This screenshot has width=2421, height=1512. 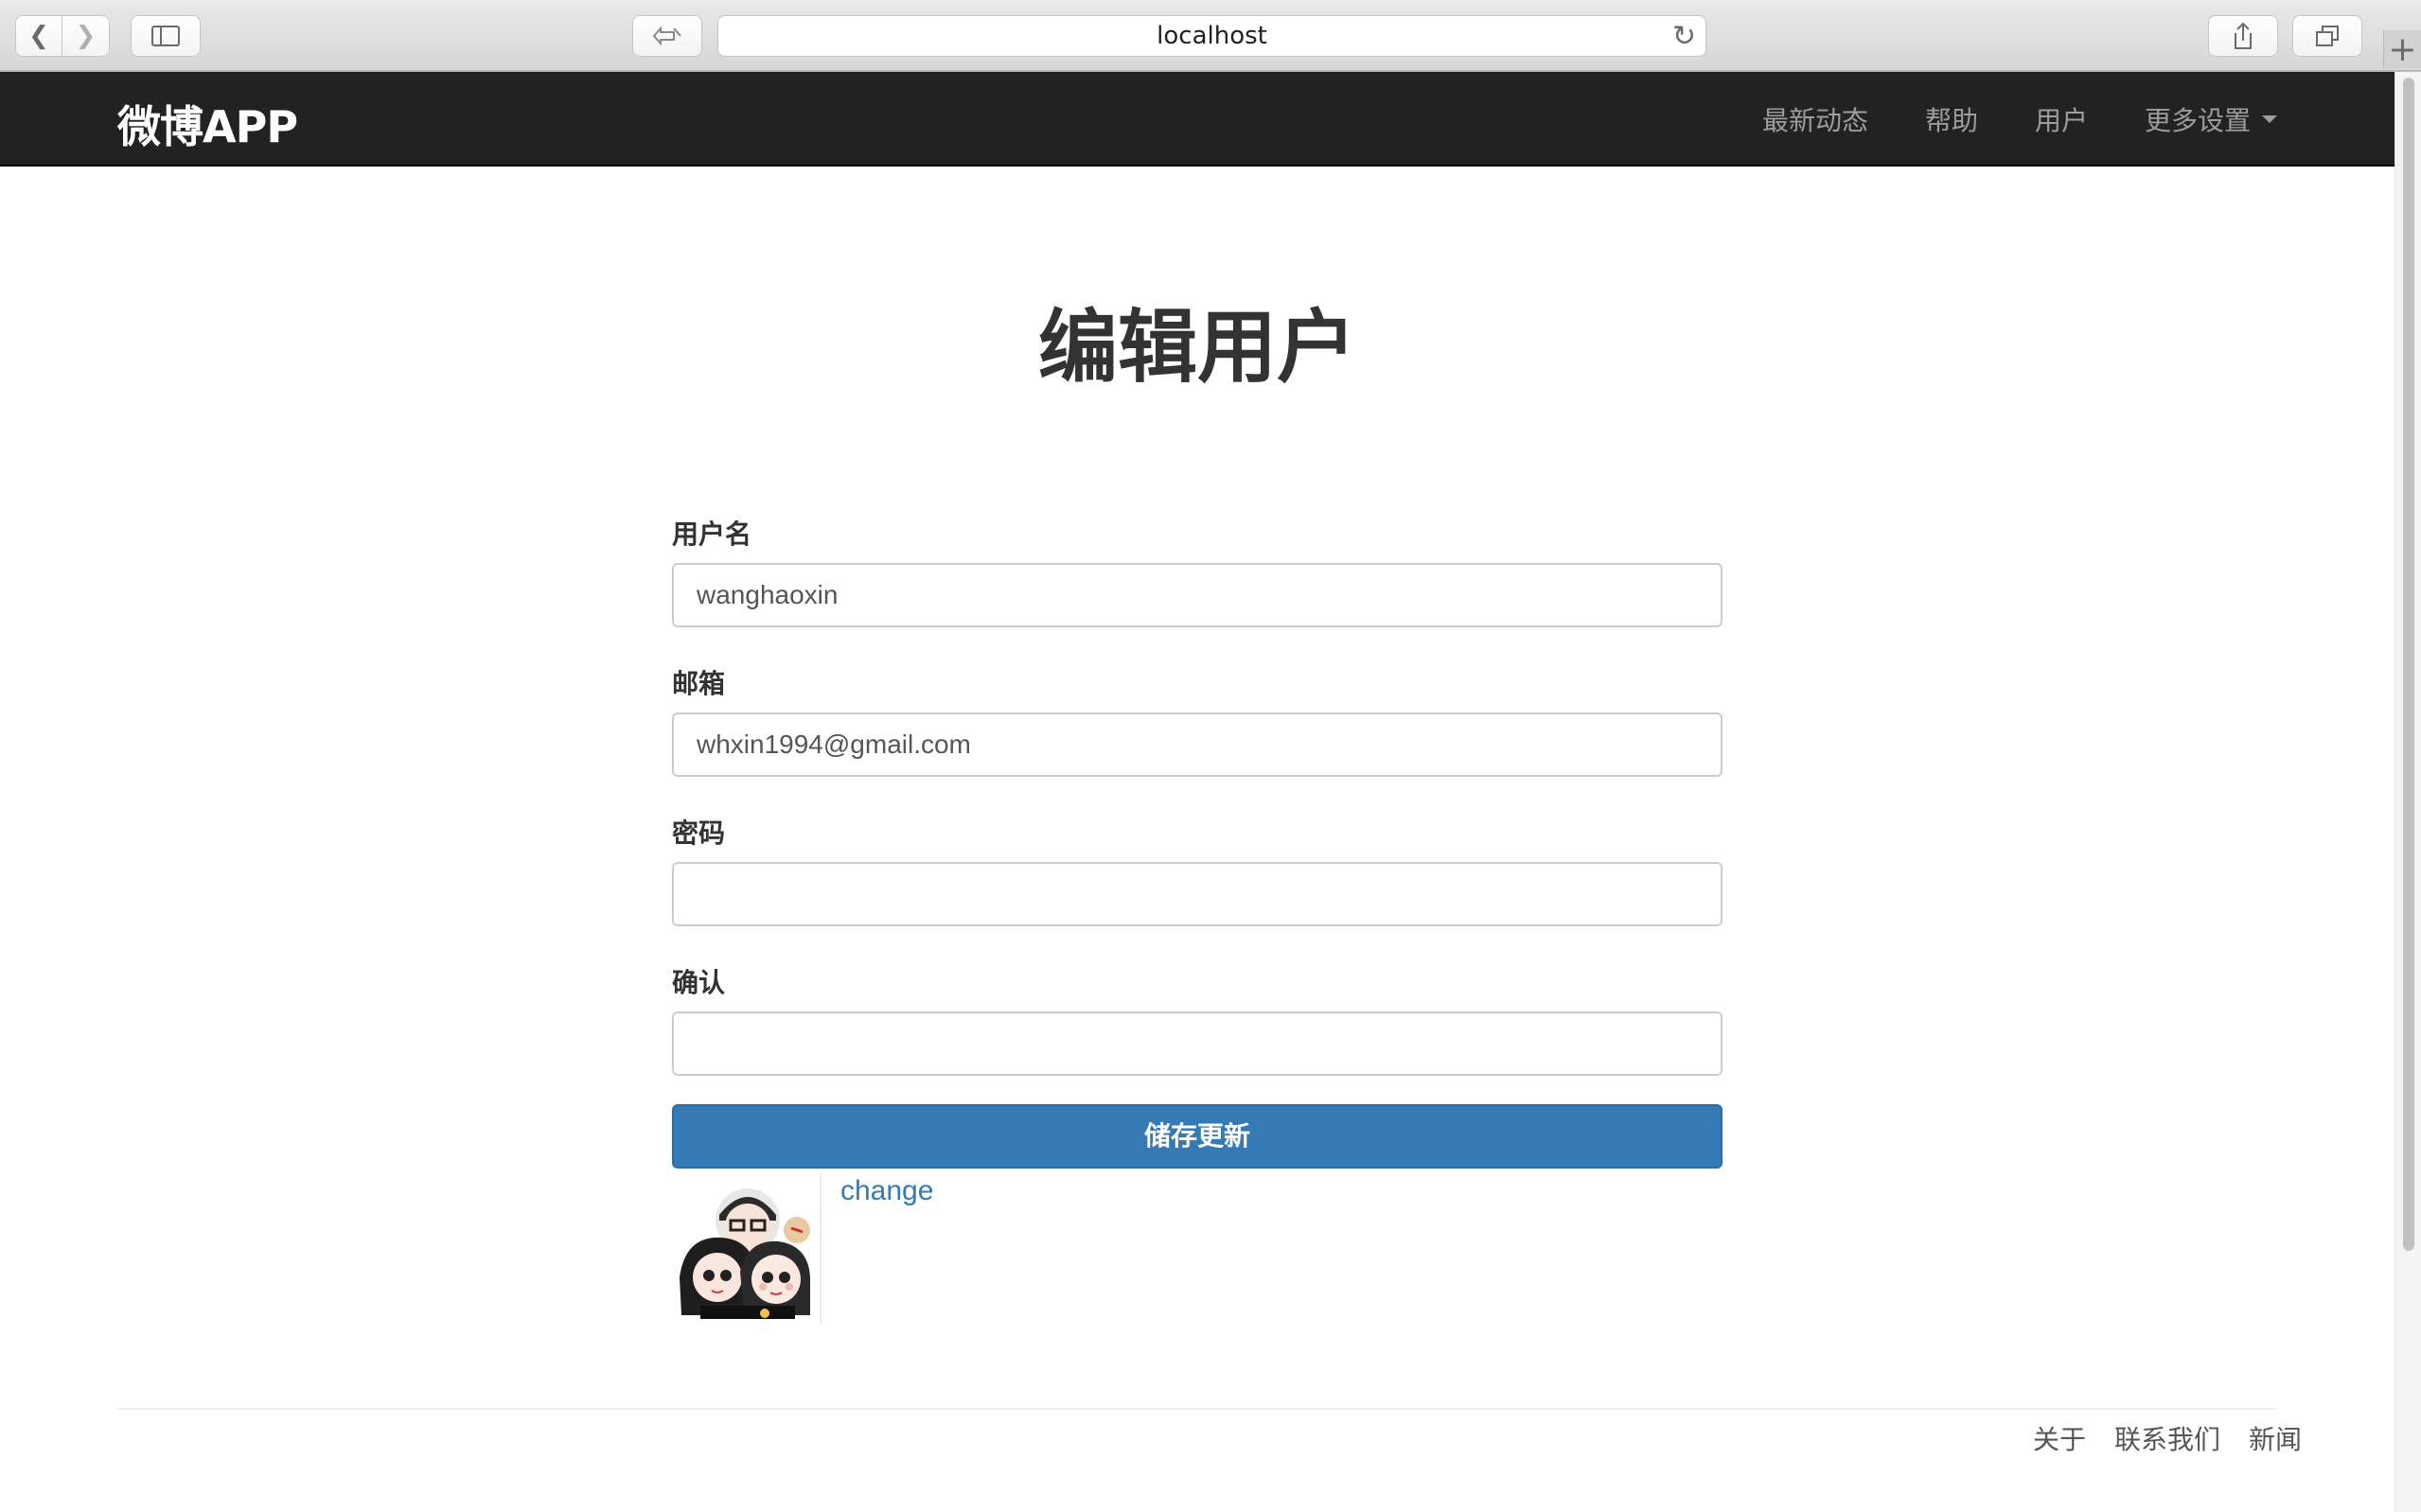 What do you see at coordinates (1196, 347) in the screenshot?
I see `page-title: 编辑用户` at bounding box center [1196, 347].